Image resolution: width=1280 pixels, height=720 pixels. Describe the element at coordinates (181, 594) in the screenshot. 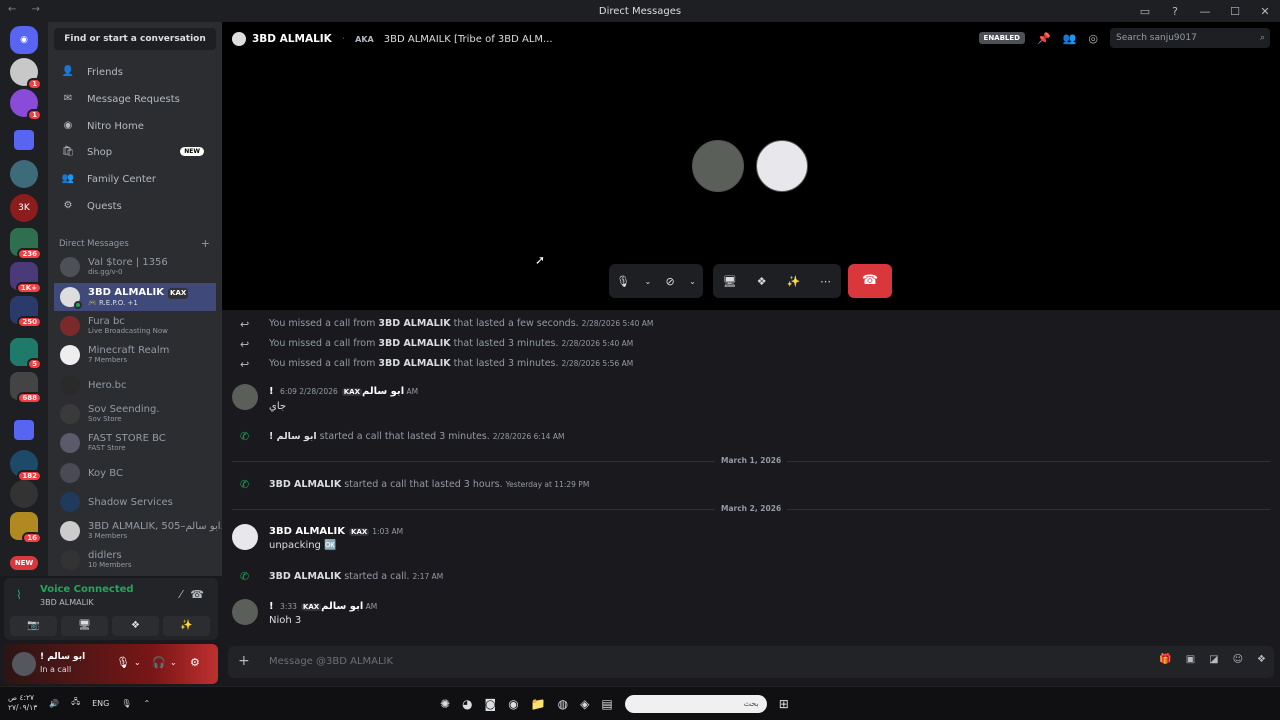

I see `noise-suppression-icon: ⁄` at that location.